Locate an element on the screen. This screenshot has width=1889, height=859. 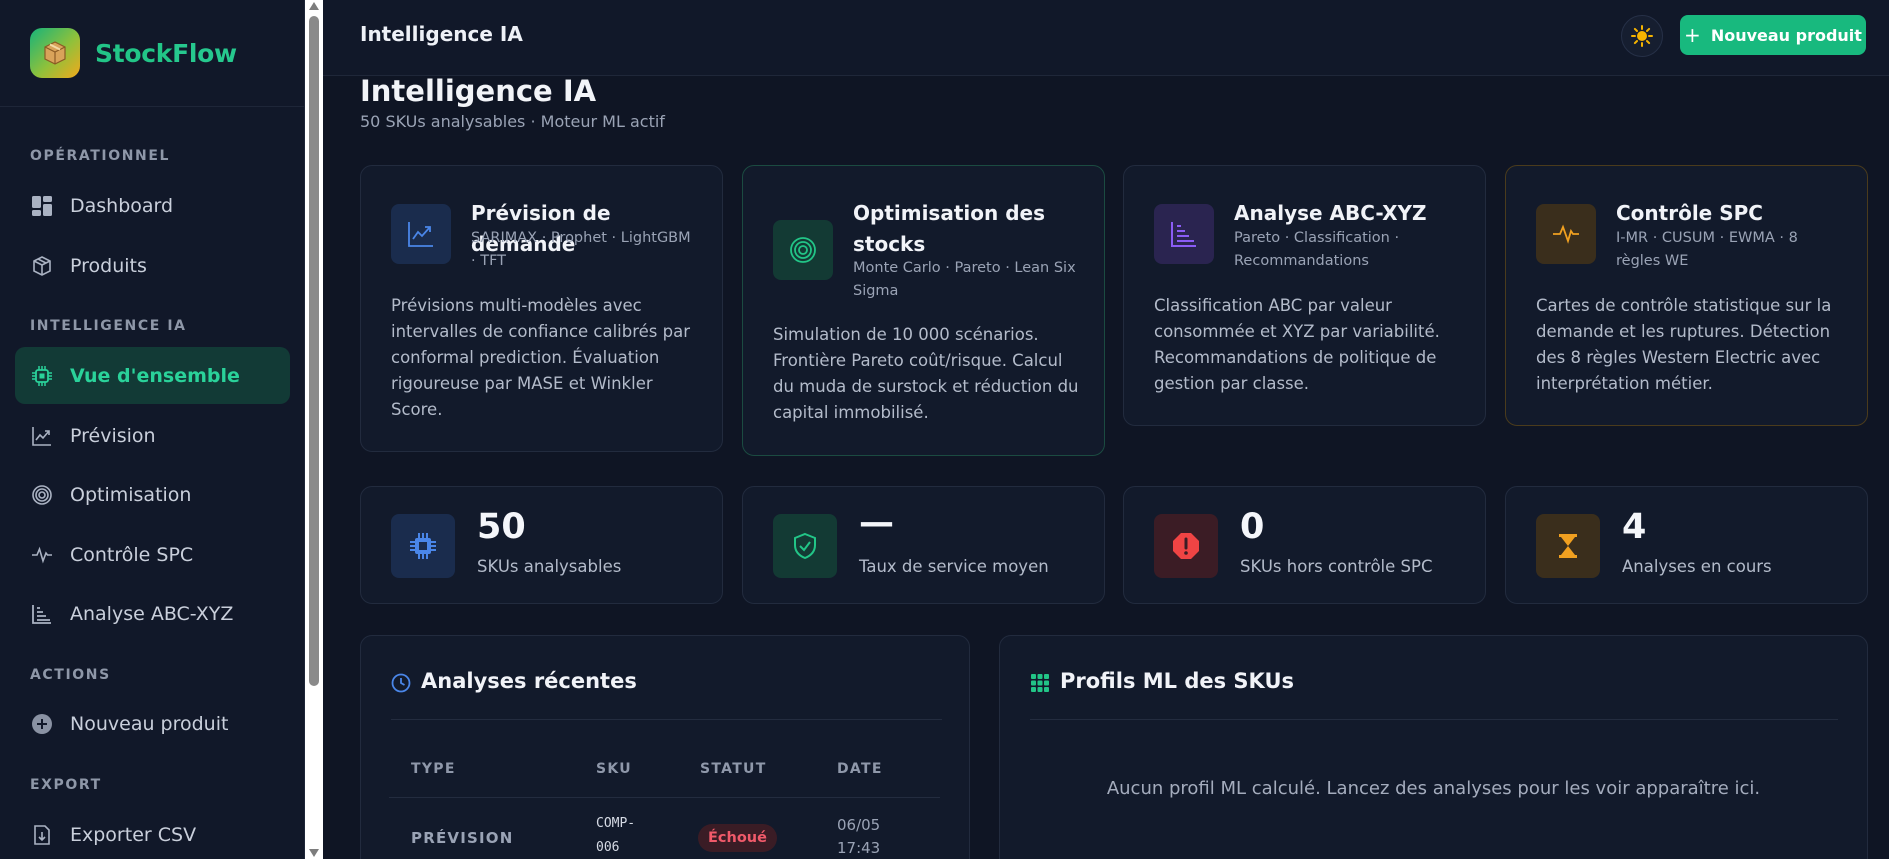
scroll-down-arrow-icon is located at coordinates (314, 853).